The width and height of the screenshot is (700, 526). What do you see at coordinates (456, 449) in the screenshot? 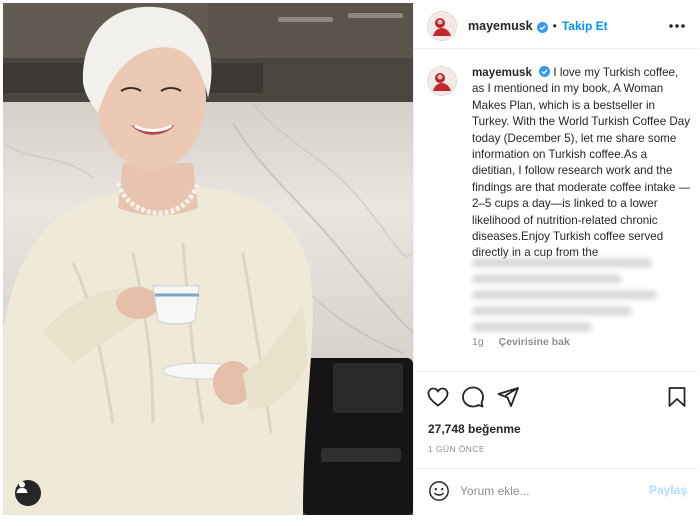
I see `post-time: 1 GÜN ÖNCE` at bounding box center [456, 449].